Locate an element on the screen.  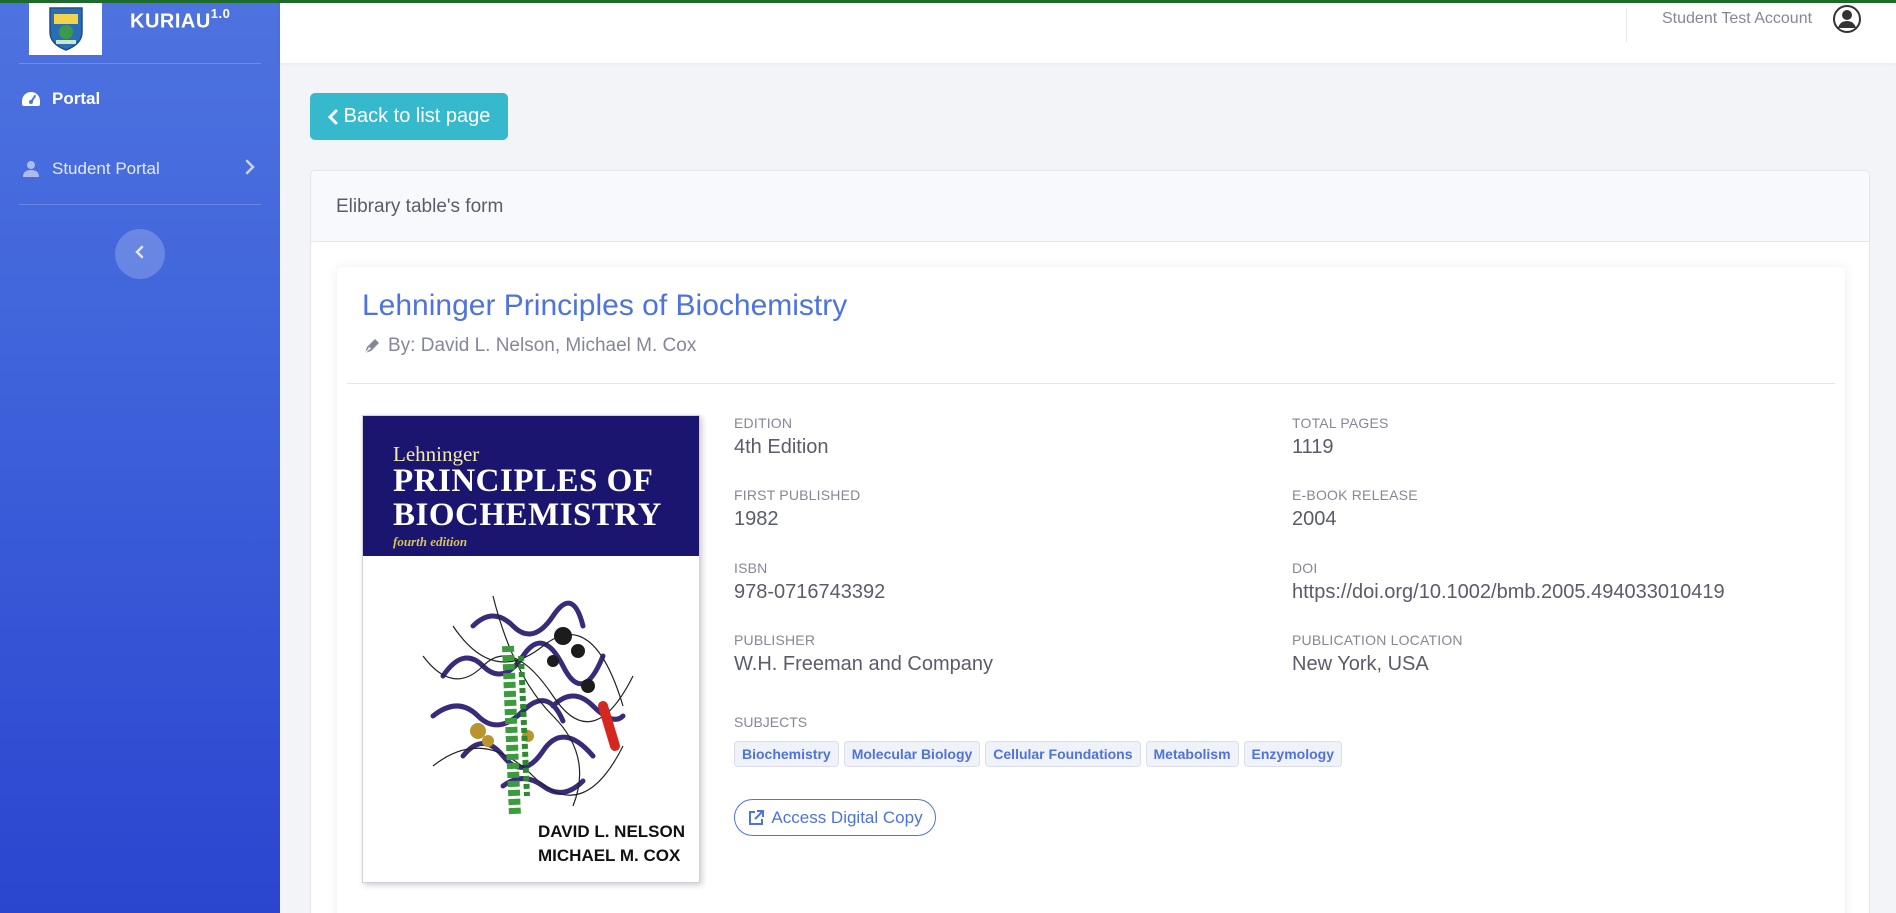
field-publisher: PUBLISHER W.H. Freeman and Company is located at coordinates (863, 654).